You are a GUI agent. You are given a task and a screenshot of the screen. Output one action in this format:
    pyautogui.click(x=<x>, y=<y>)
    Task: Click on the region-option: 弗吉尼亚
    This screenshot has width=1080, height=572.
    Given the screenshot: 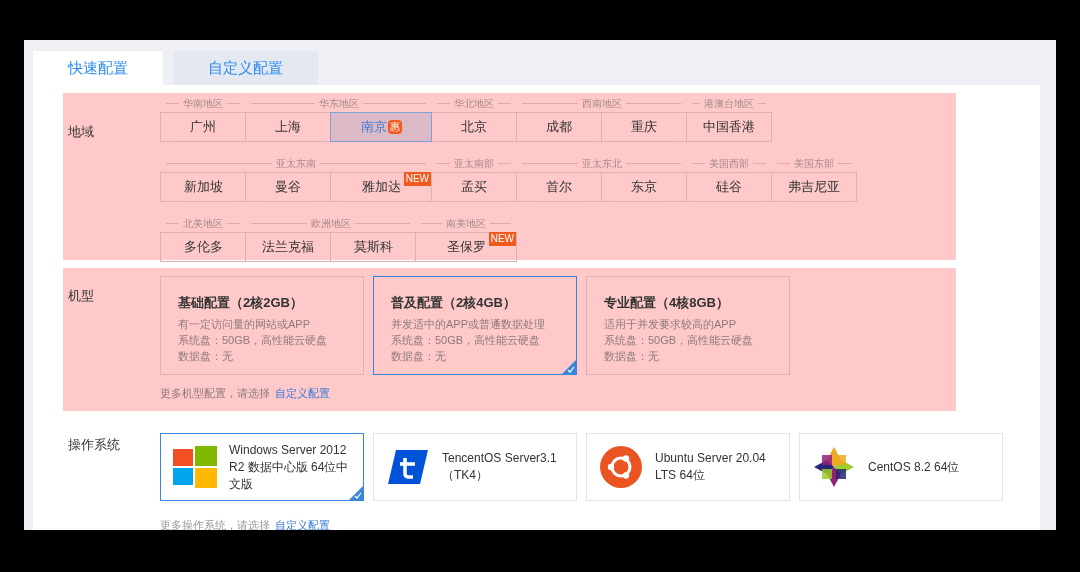 What is the action you would take?
    pyautogui.click(x=814, y=187)
    